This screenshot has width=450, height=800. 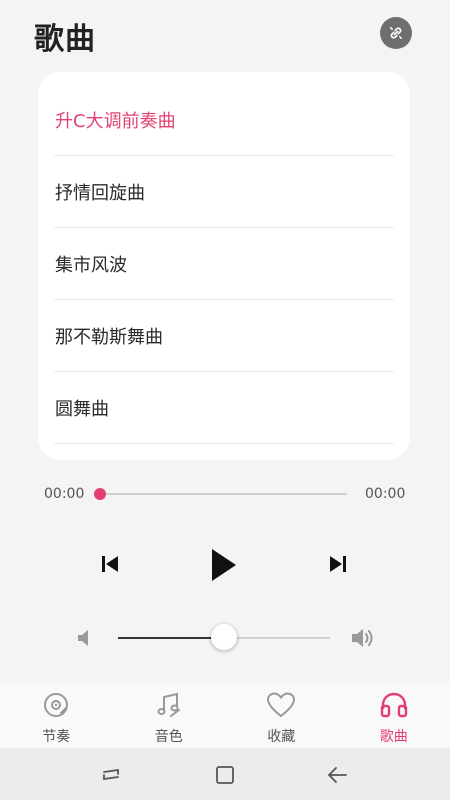 I want to click on play-icon, so click(x=224, y=565).